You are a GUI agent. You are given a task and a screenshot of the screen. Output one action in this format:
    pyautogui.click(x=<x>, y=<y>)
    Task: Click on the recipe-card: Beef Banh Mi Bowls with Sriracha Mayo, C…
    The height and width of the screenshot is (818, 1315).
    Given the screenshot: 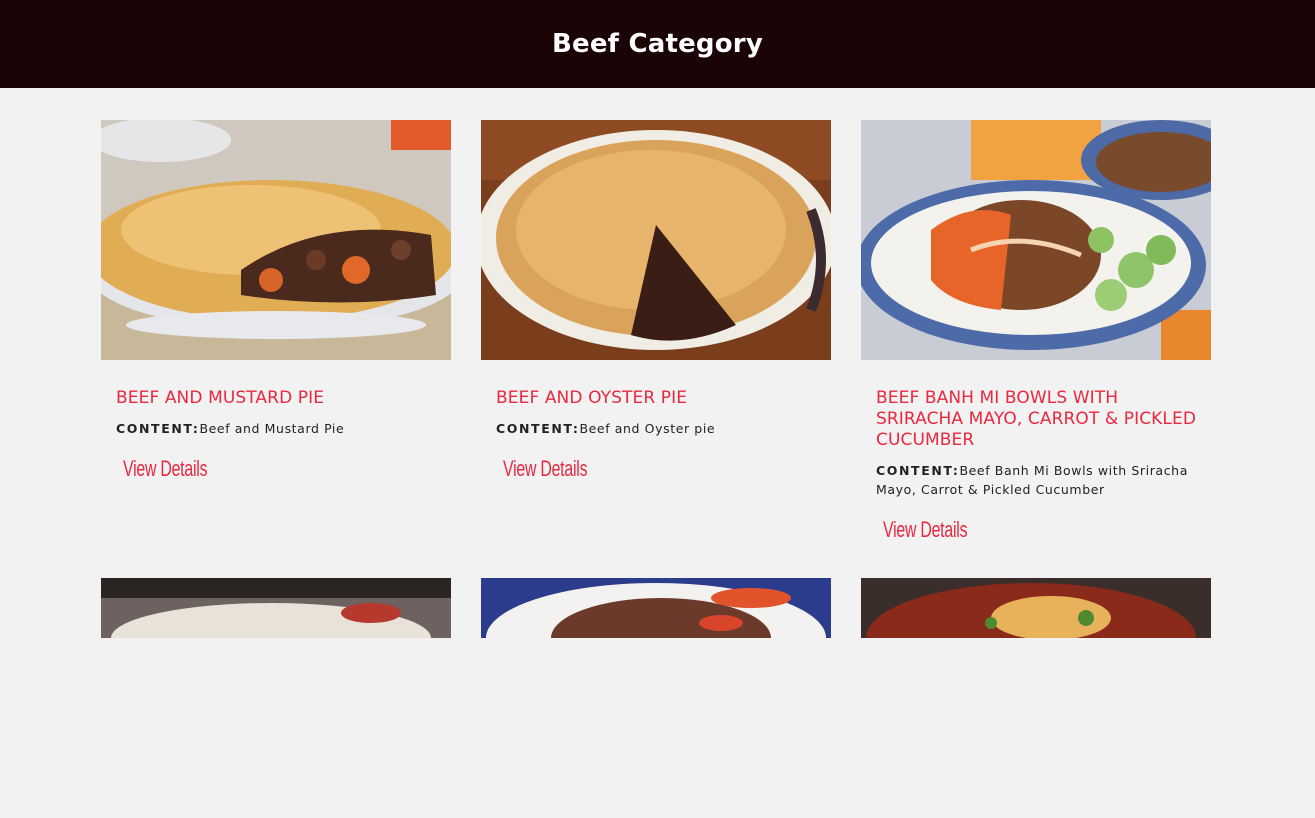 What is the action you would take?
    pyautogui.click(x=1036, y=331)
    